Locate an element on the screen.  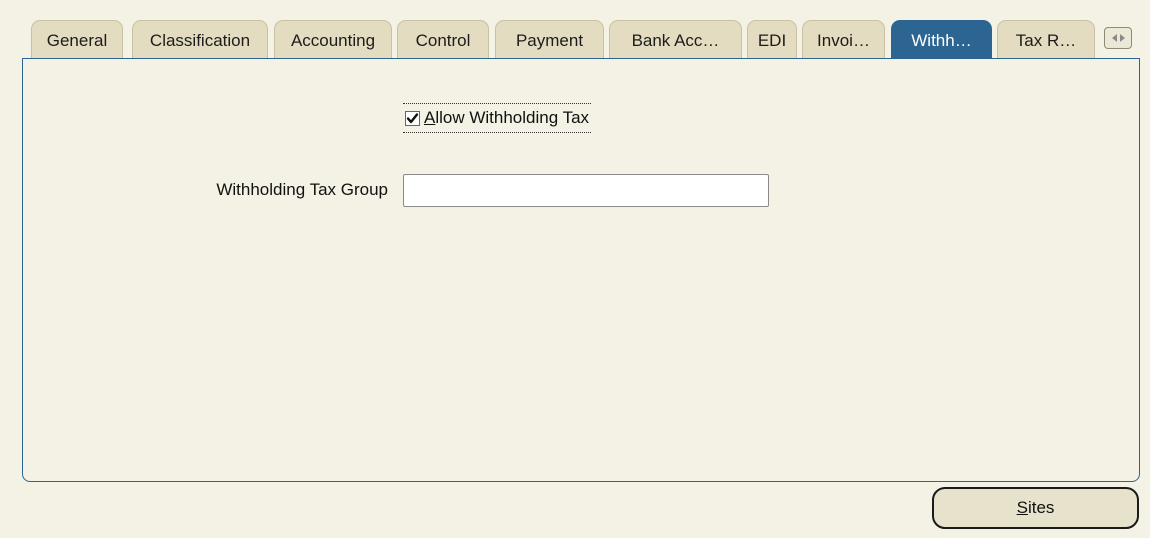
tab-accounting-label: Accounting is located at coordinates (333, 40).